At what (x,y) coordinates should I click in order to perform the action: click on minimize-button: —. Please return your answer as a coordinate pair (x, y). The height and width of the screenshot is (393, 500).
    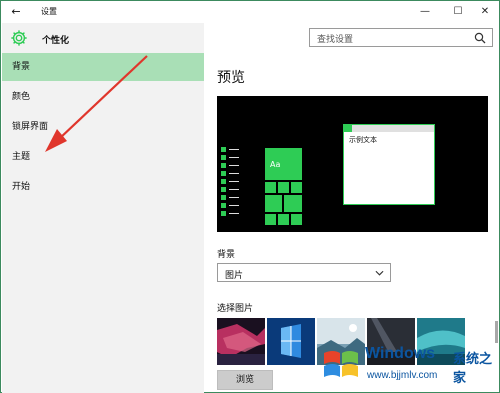
    Looking at the image, I should click on (425, 12).